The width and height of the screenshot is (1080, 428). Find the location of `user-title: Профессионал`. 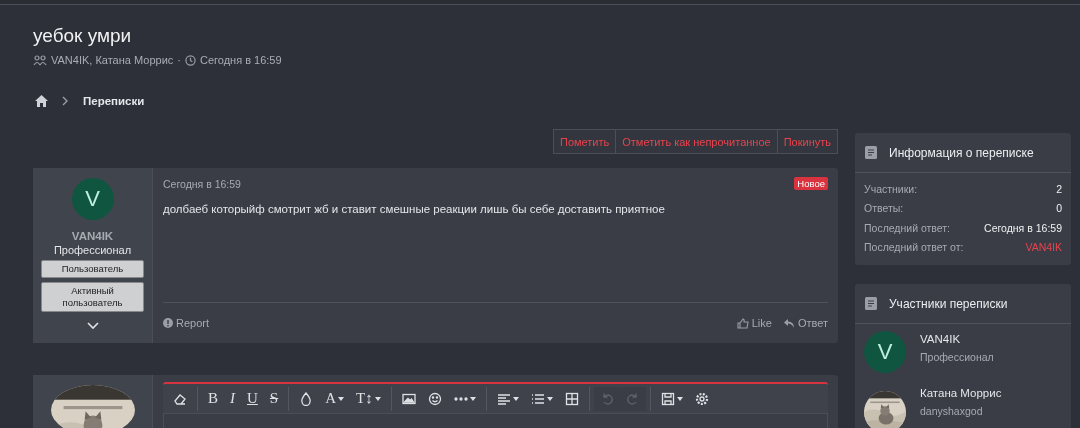

user-title: Профессионал is located at coordinates (92, 250).